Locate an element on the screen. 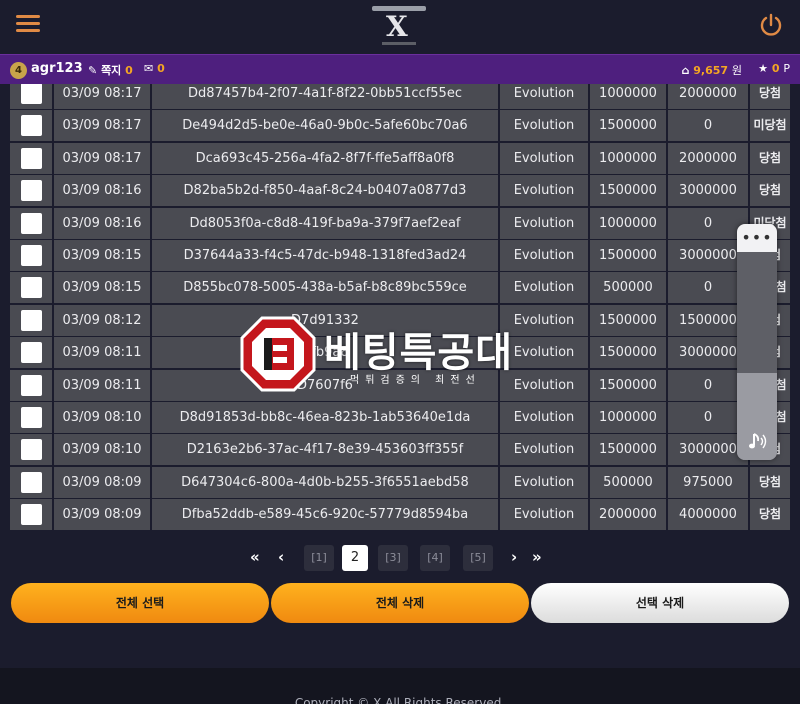 Image resolution: width=800 pixels, height=704 pixels. balance-value: 9,657 is located at coordinates (711, 70).